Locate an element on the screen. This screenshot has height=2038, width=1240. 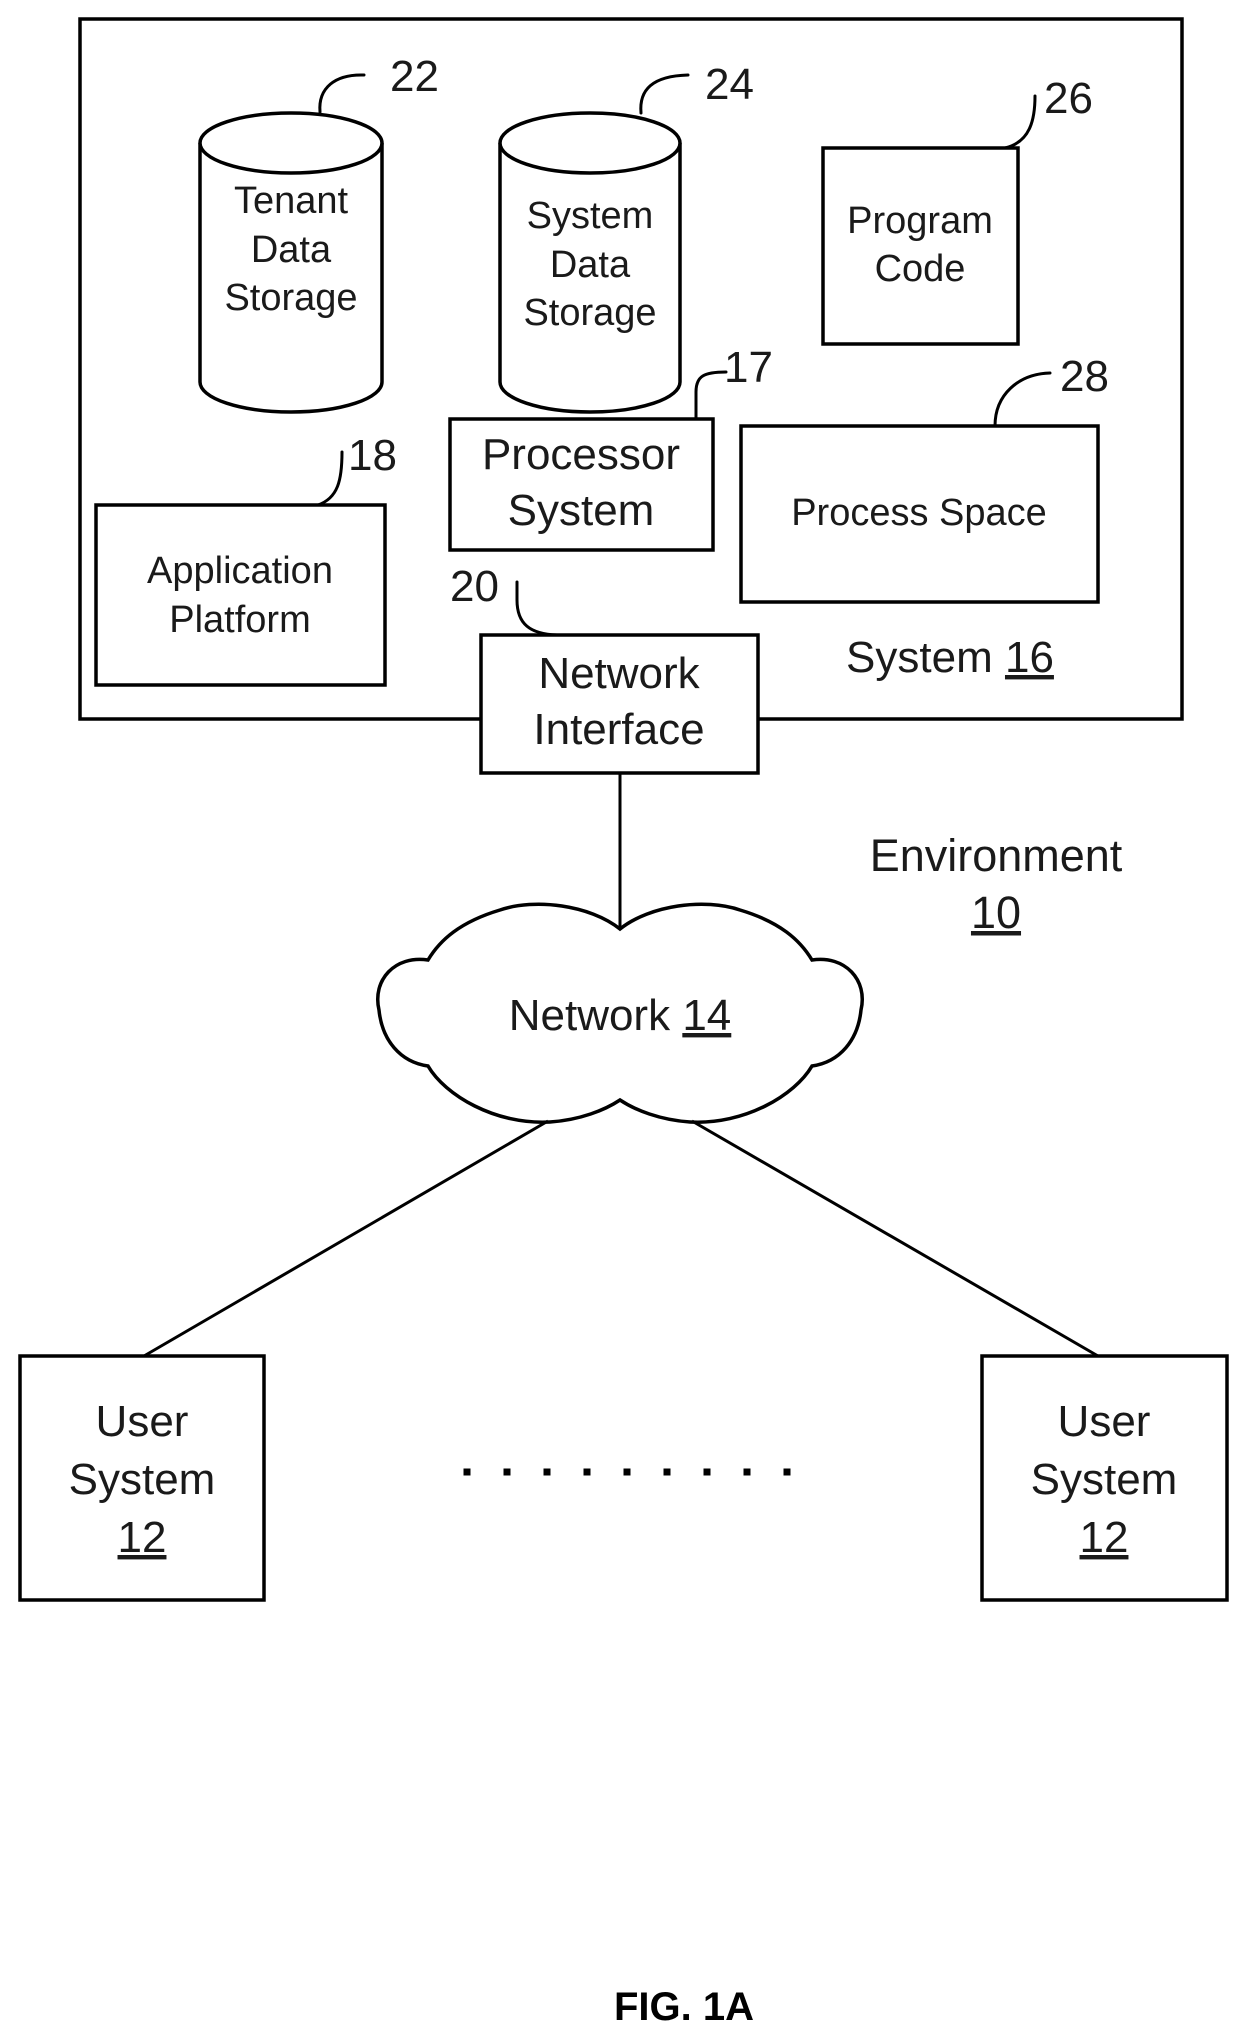
program-code-label-line1: Program is located at coordinates (920, 221).